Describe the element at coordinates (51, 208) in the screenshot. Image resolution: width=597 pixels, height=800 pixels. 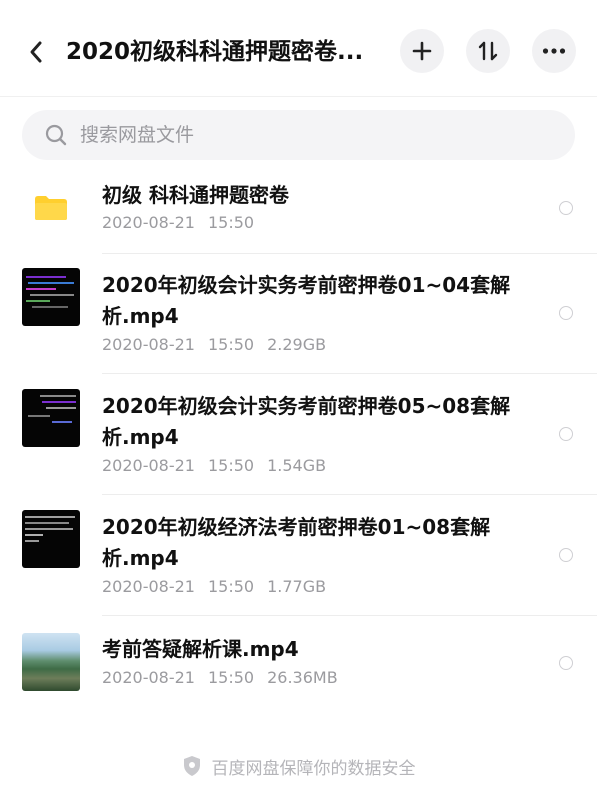
I see `folder-icon` at that location.